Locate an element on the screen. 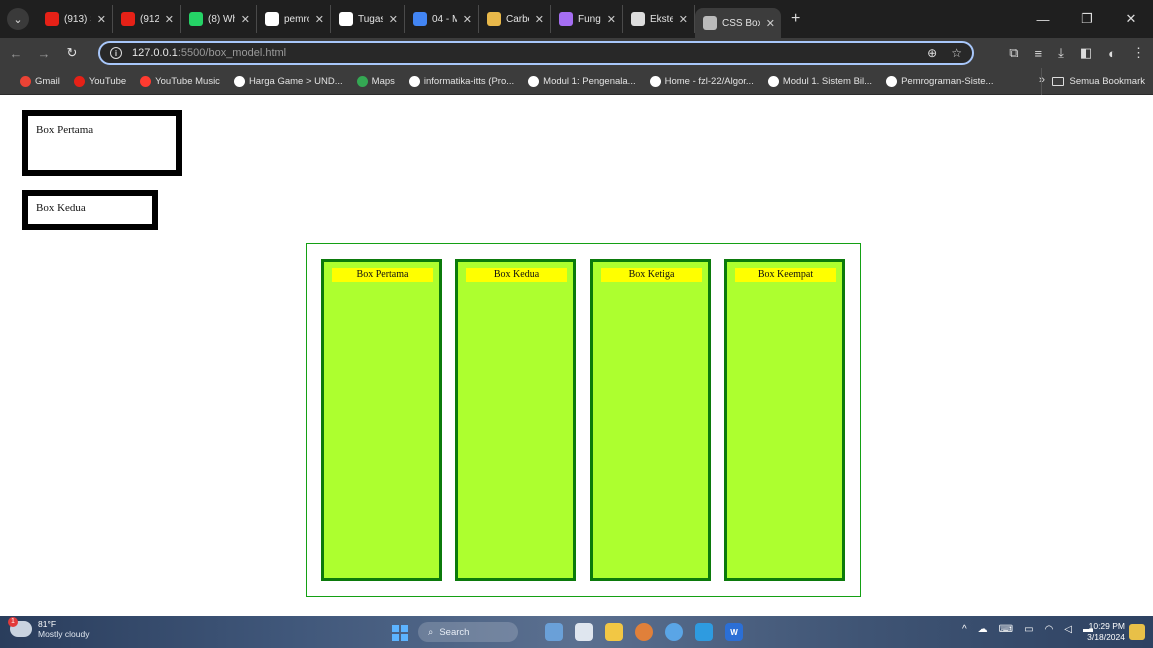 Image resolution: width=1153 pixels, height=648 pixels. column-label: Box Kedua is located at coordinates (516, 275).